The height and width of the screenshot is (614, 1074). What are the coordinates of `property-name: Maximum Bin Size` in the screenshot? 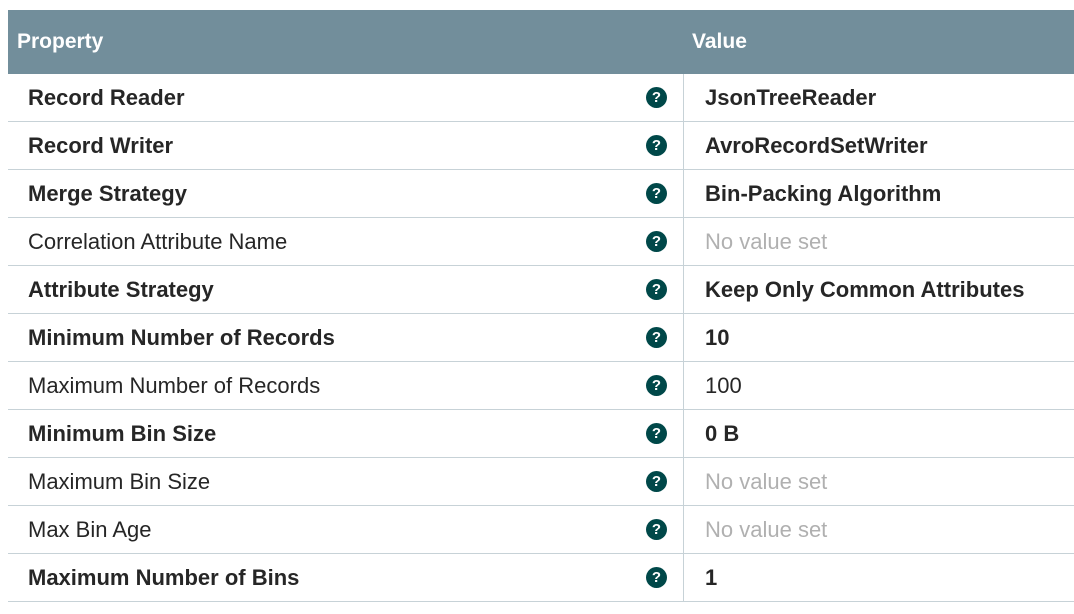 It's located at (119, 481).